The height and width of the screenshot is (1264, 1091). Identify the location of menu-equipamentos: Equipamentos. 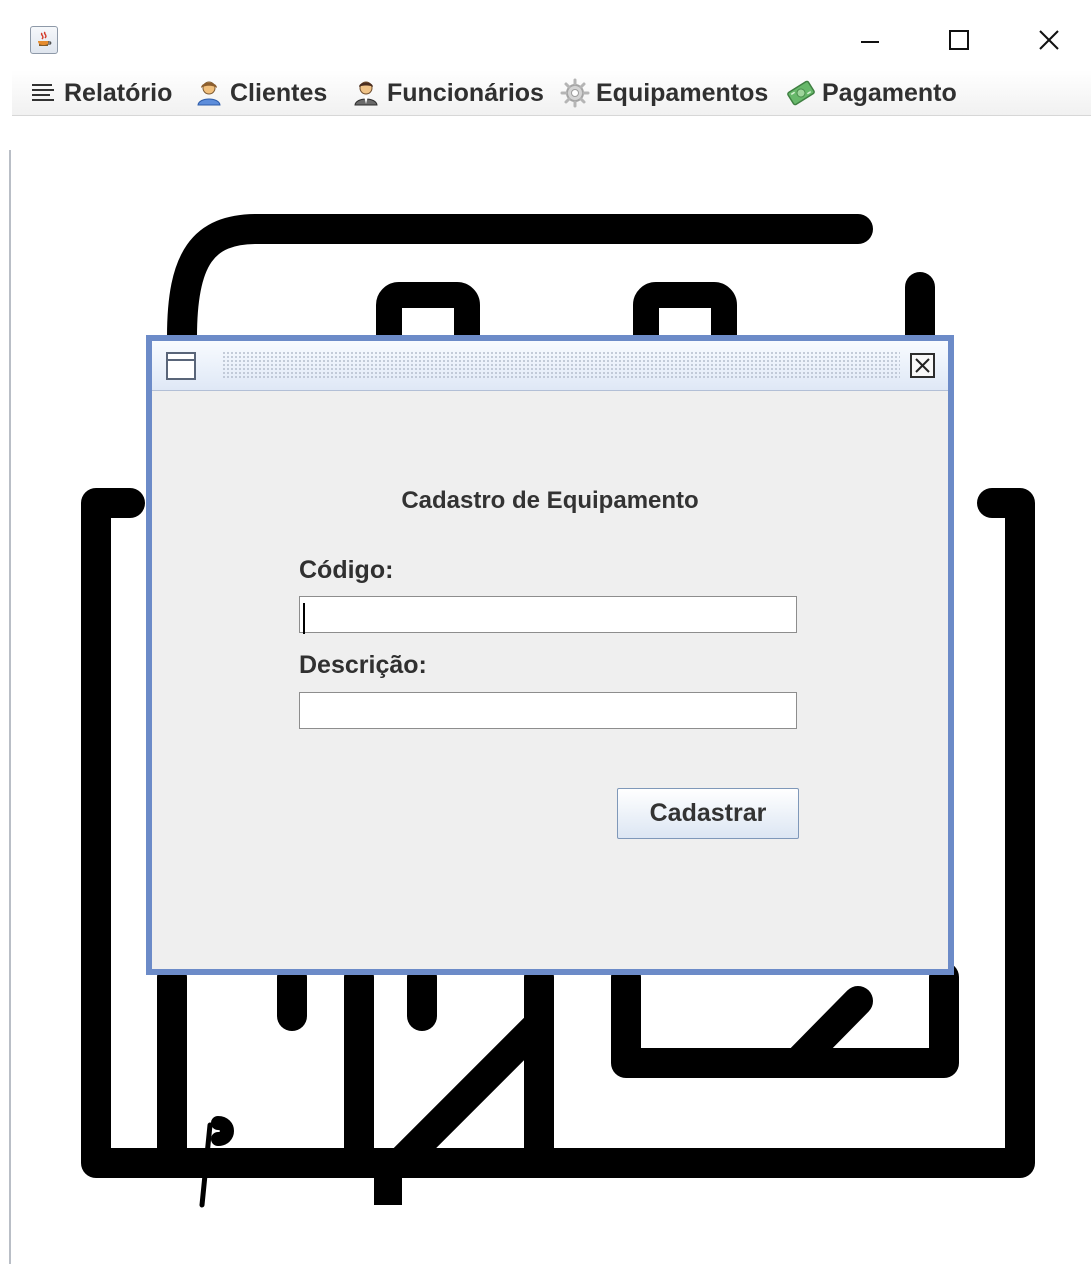
(664, 93).